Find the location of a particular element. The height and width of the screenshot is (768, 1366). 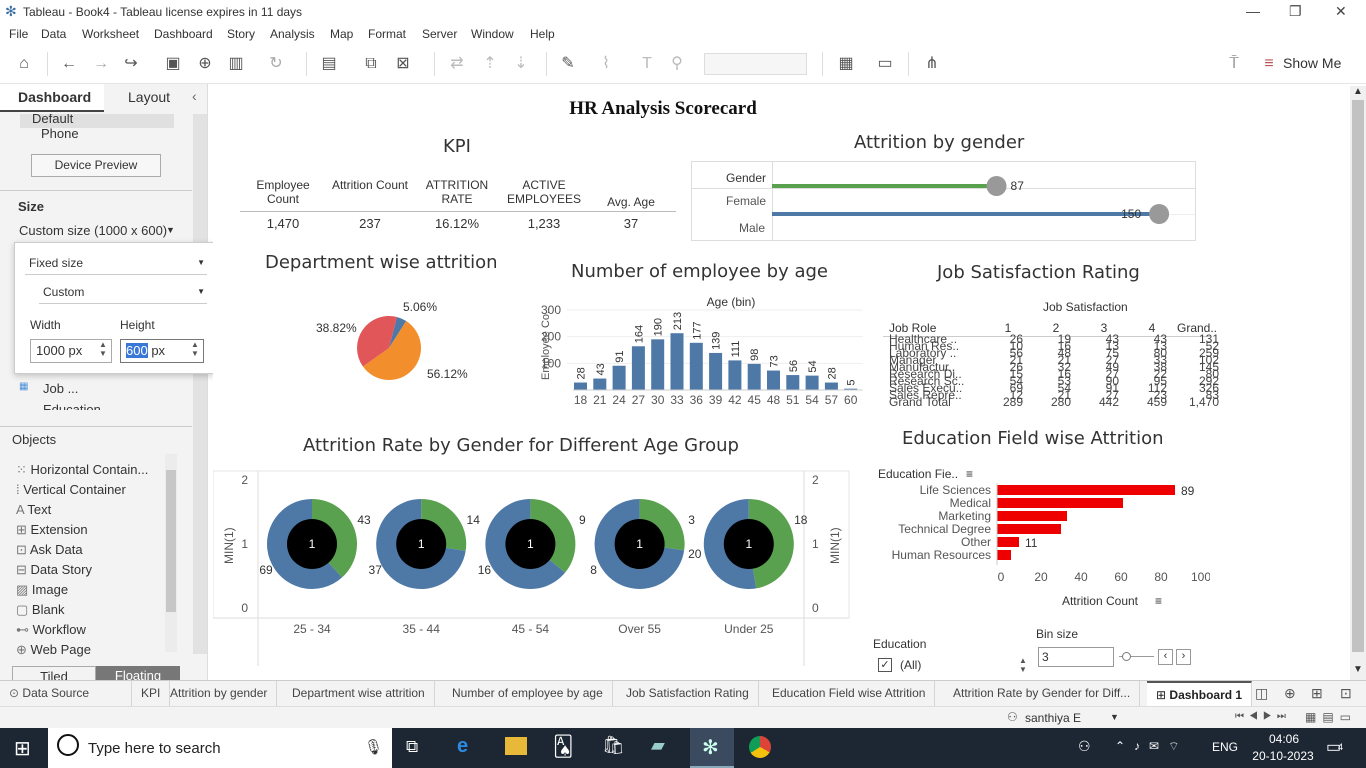

floating-button: Floating is located at coordinates (138, 673).